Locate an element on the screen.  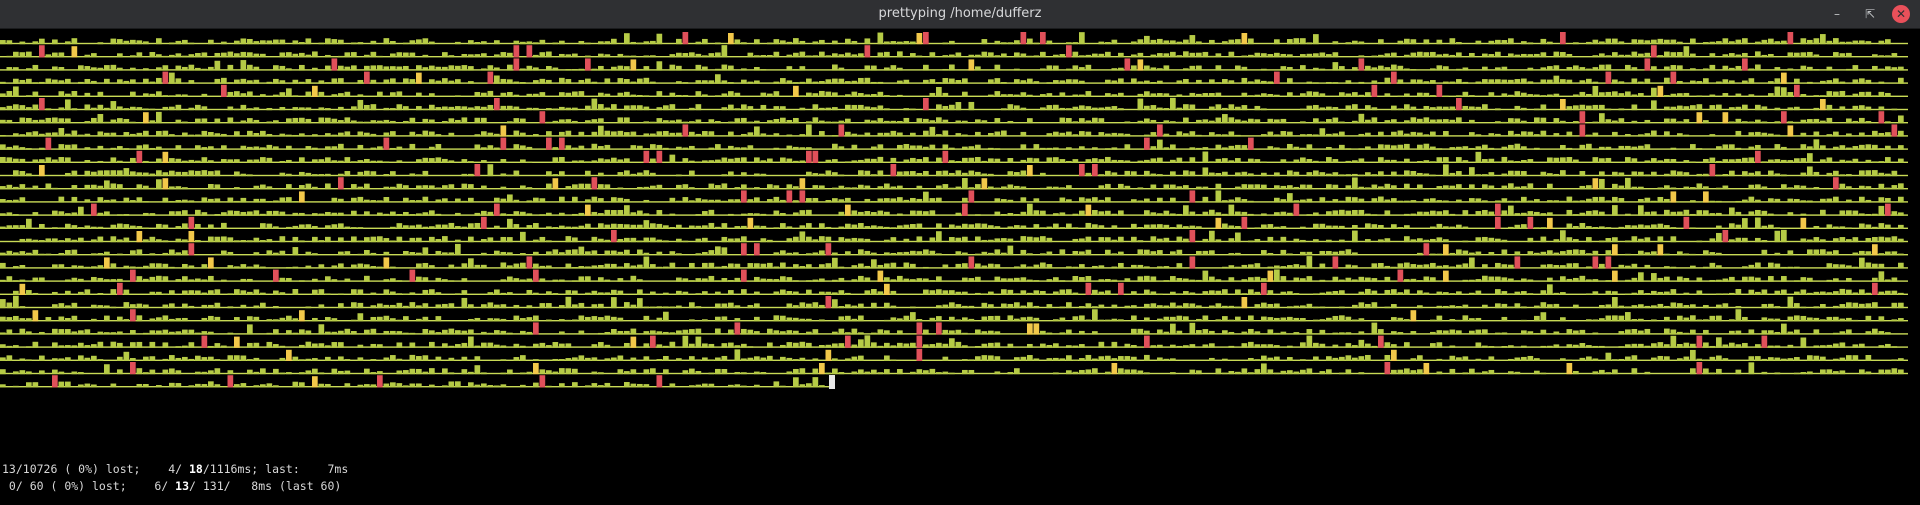
minimize-icon: – is located at coordinates (1837, 14).